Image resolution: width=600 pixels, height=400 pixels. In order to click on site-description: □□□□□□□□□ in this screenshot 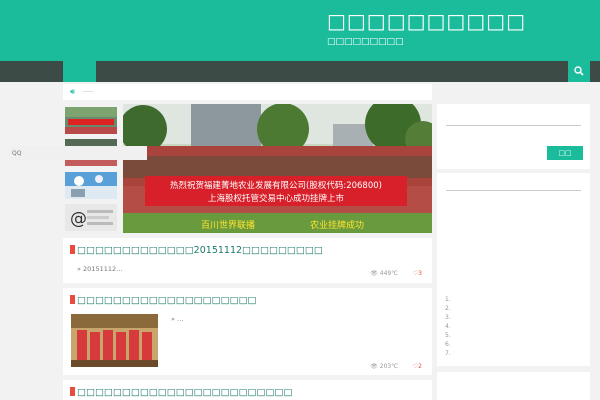, I will do `click(365, 42)`.